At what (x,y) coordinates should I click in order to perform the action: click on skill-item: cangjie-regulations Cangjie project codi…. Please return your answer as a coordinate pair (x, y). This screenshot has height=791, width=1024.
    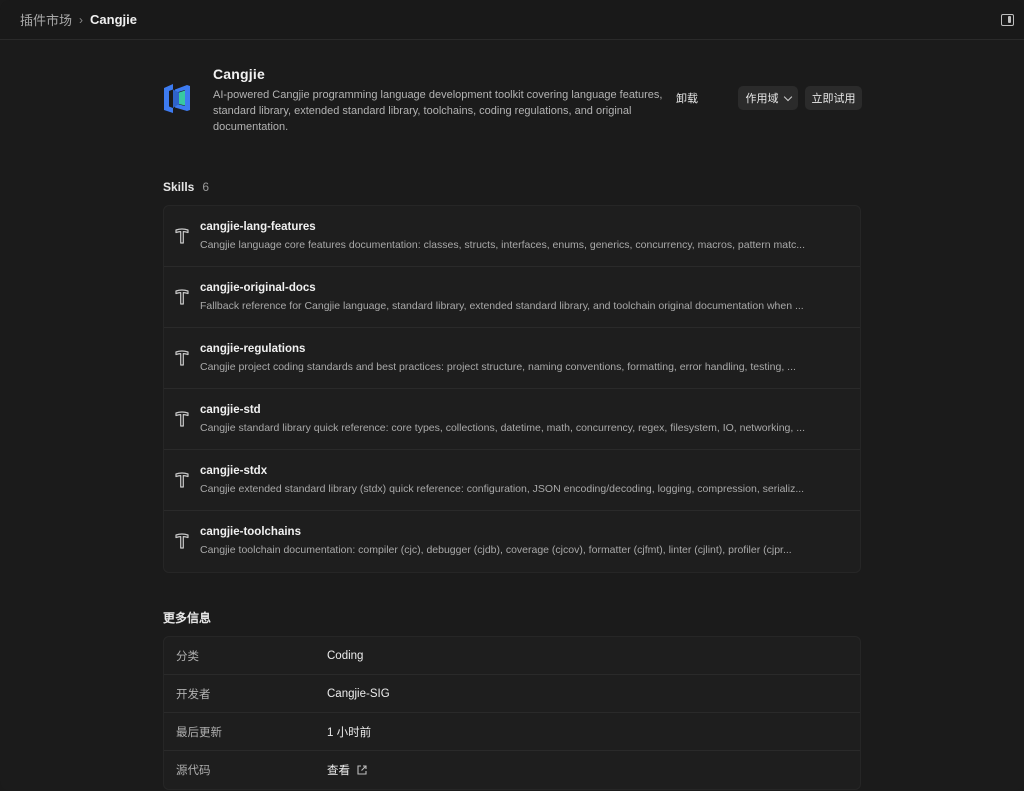
    Looking at the image, I should click on (512, 358).